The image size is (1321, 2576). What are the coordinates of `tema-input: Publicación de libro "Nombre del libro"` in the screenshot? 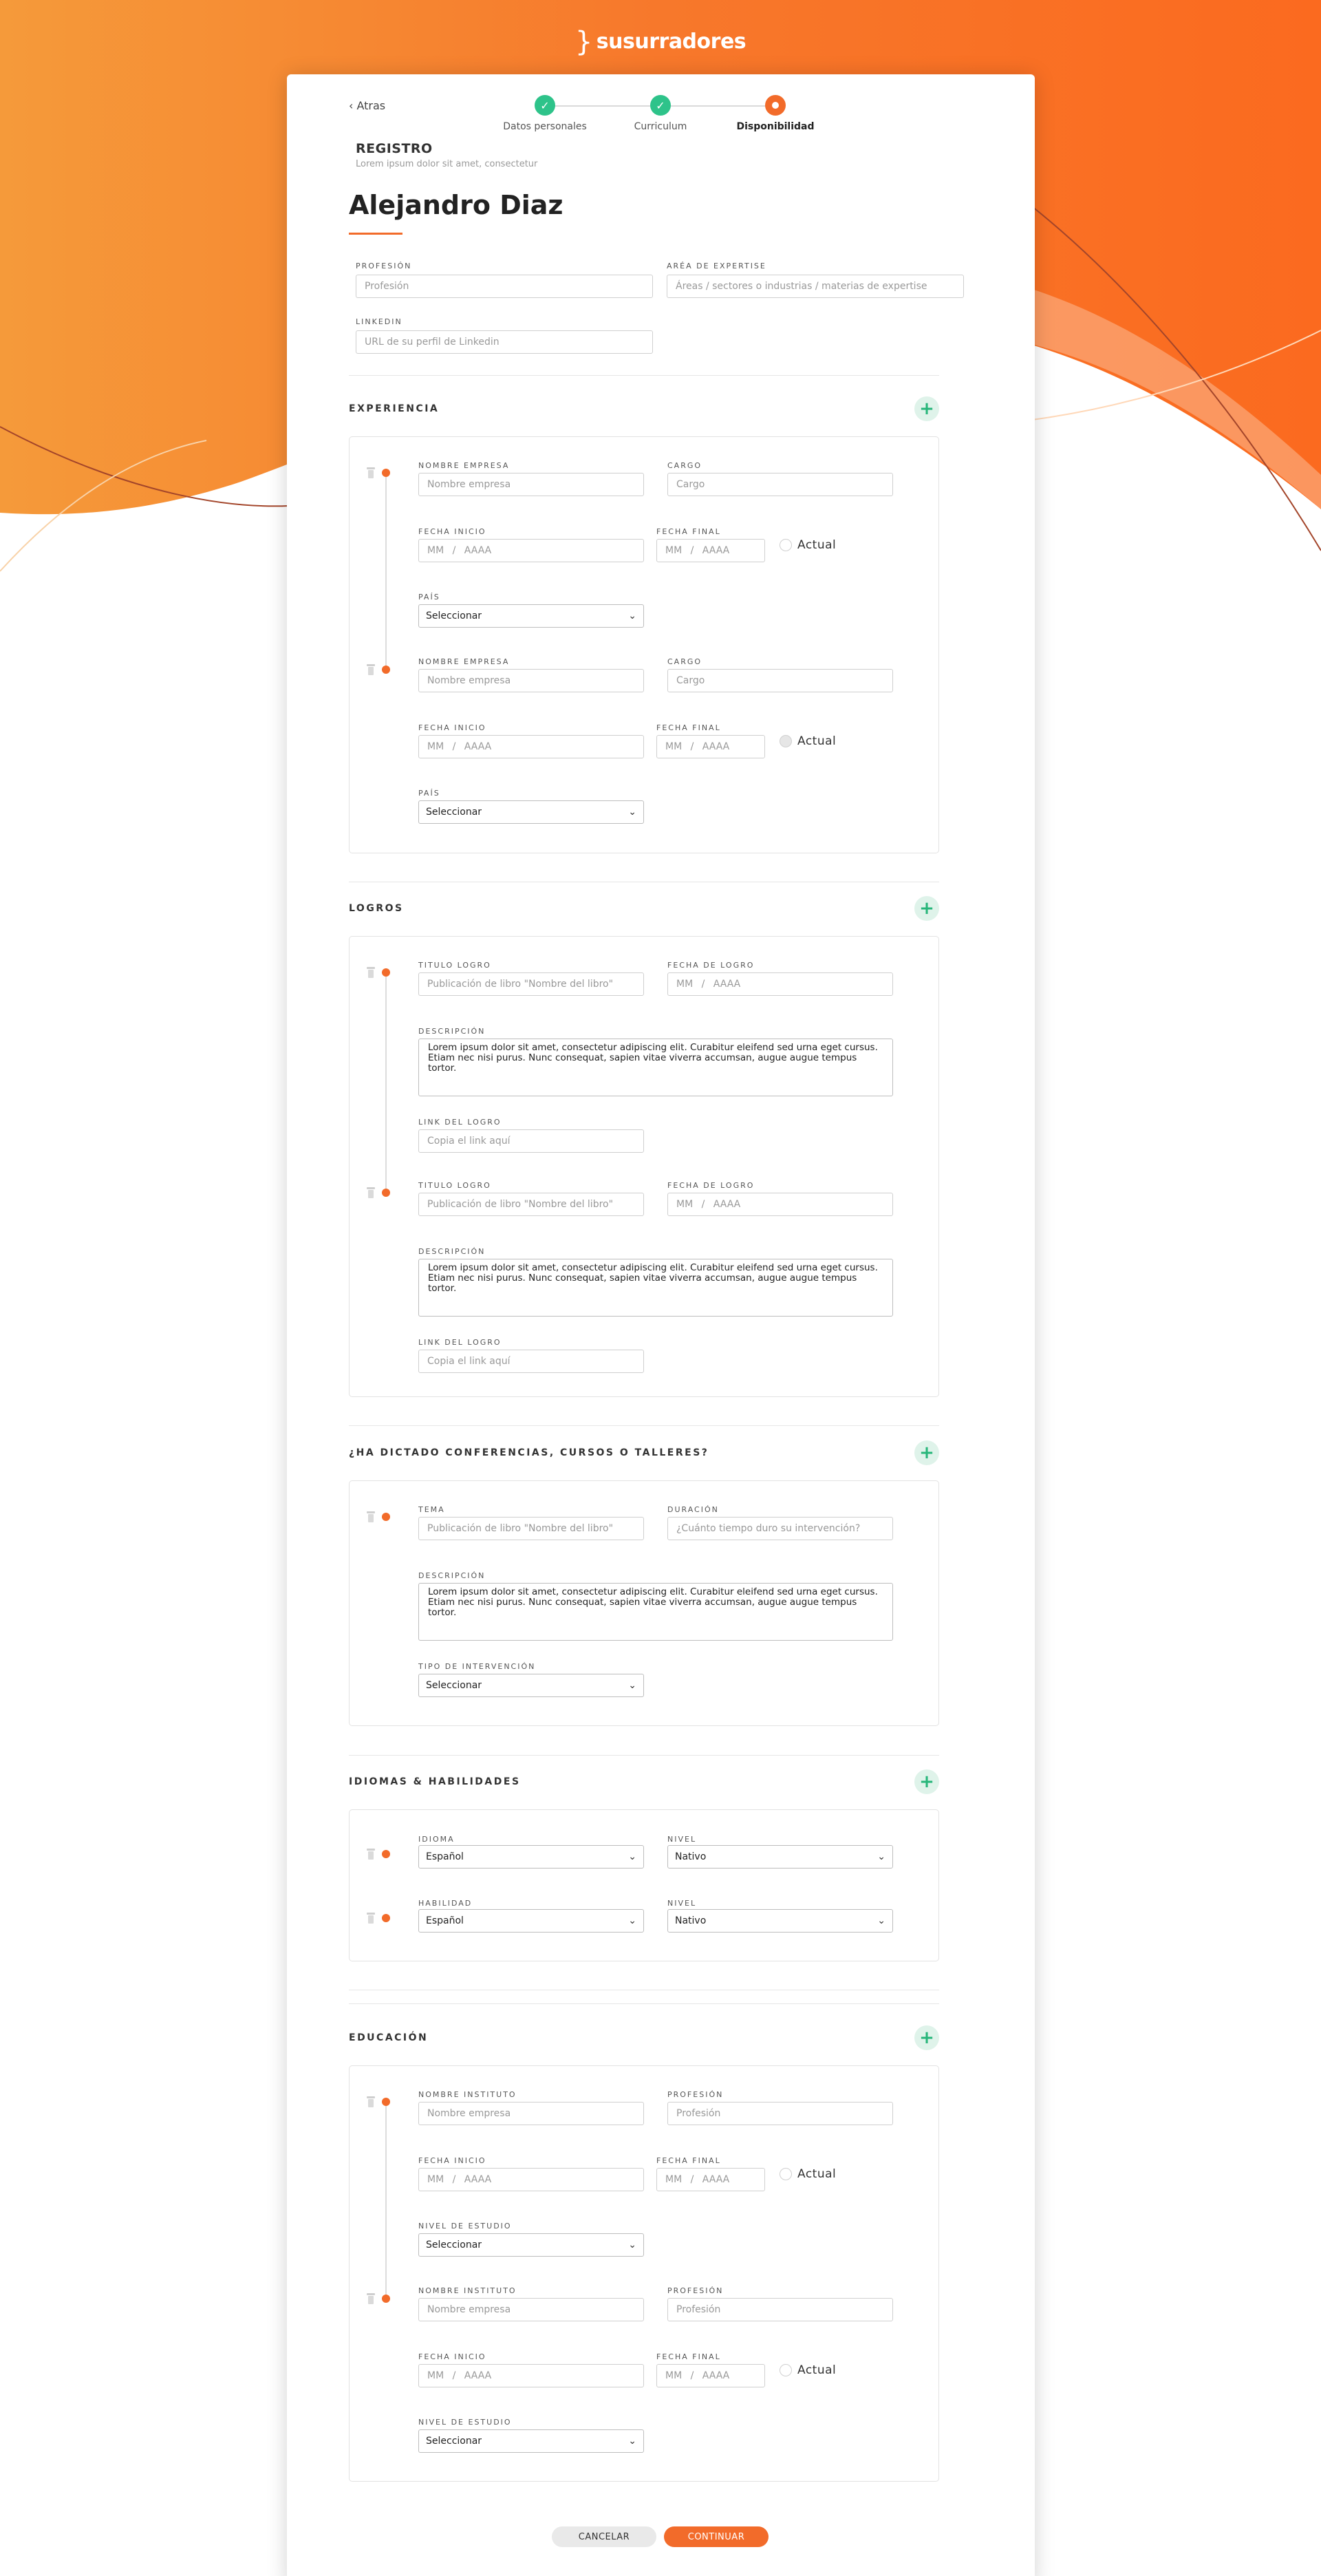 It's located at (531, 1528).